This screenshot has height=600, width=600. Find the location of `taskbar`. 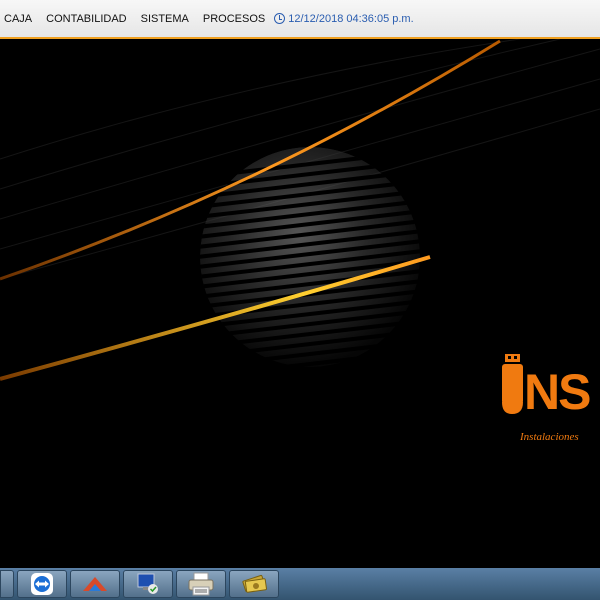

taskbar is located at coordinates (300, 584).